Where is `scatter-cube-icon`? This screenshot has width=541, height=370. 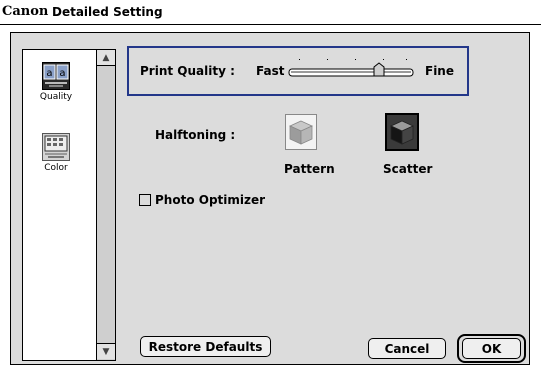
scatter-cube-icon is located at coordinates (402, 132).